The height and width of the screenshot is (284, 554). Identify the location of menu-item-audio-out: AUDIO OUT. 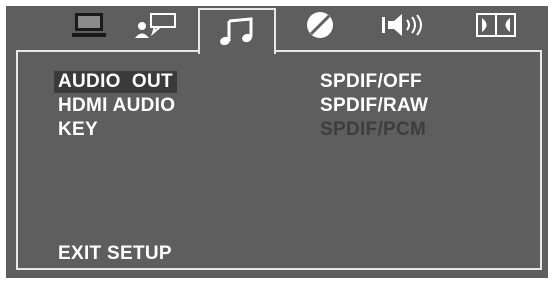
(115, 82).